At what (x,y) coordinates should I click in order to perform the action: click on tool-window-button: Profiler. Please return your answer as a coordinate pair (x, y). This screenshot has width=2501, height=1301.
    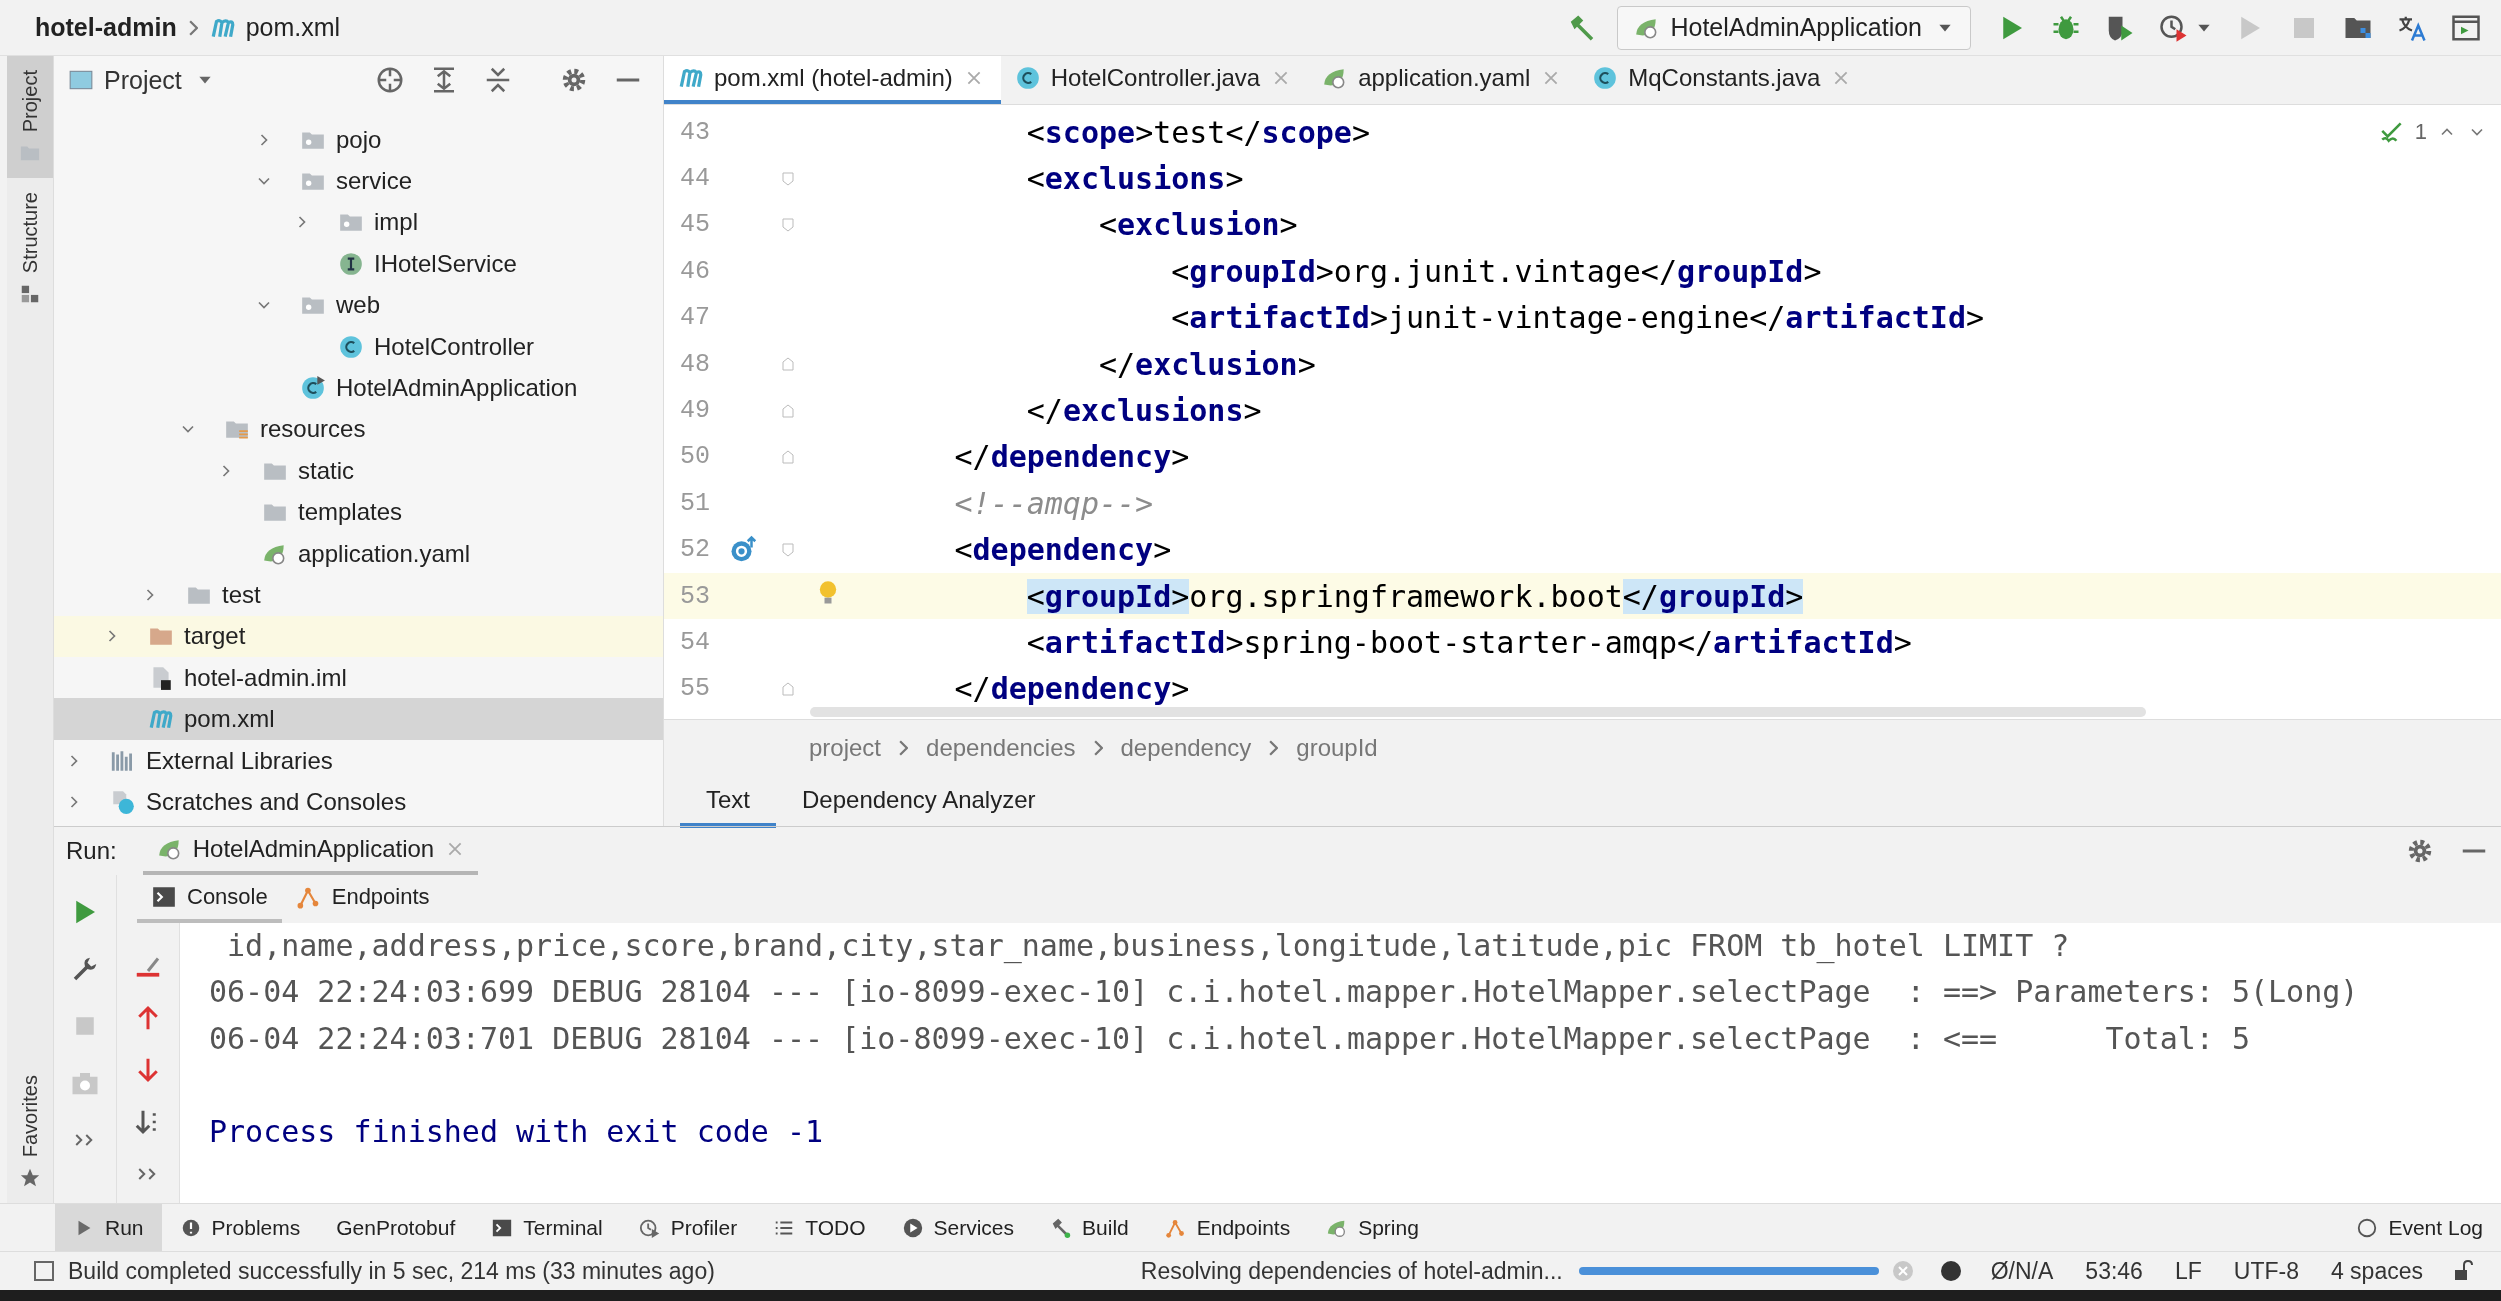
    Looking at the image, I should click on (688, 1227).